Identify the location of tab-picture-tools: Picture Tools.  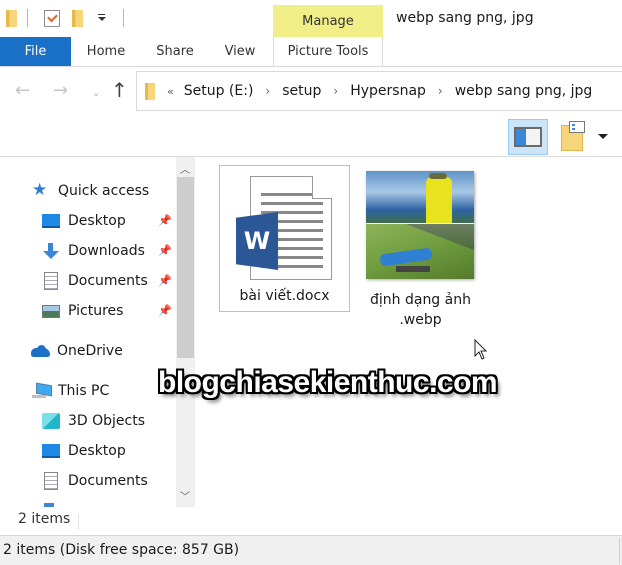
(328, 51).